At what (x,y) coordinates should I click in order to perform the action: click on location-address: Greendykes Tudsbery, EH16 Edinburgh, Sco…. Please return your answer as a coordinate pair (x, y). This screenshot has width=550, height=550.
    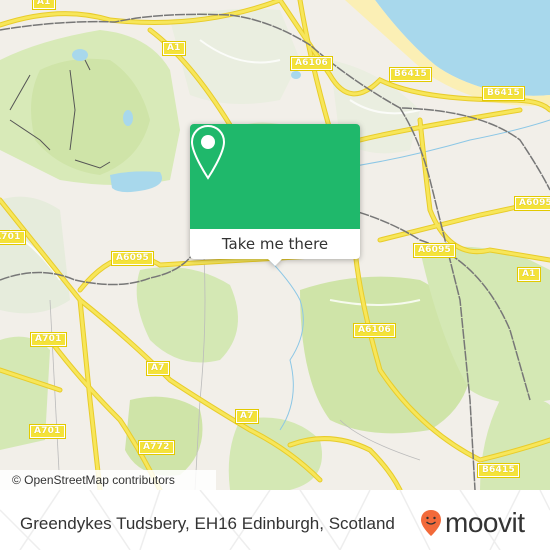
    Looking at the image, I should click on (207, 523).